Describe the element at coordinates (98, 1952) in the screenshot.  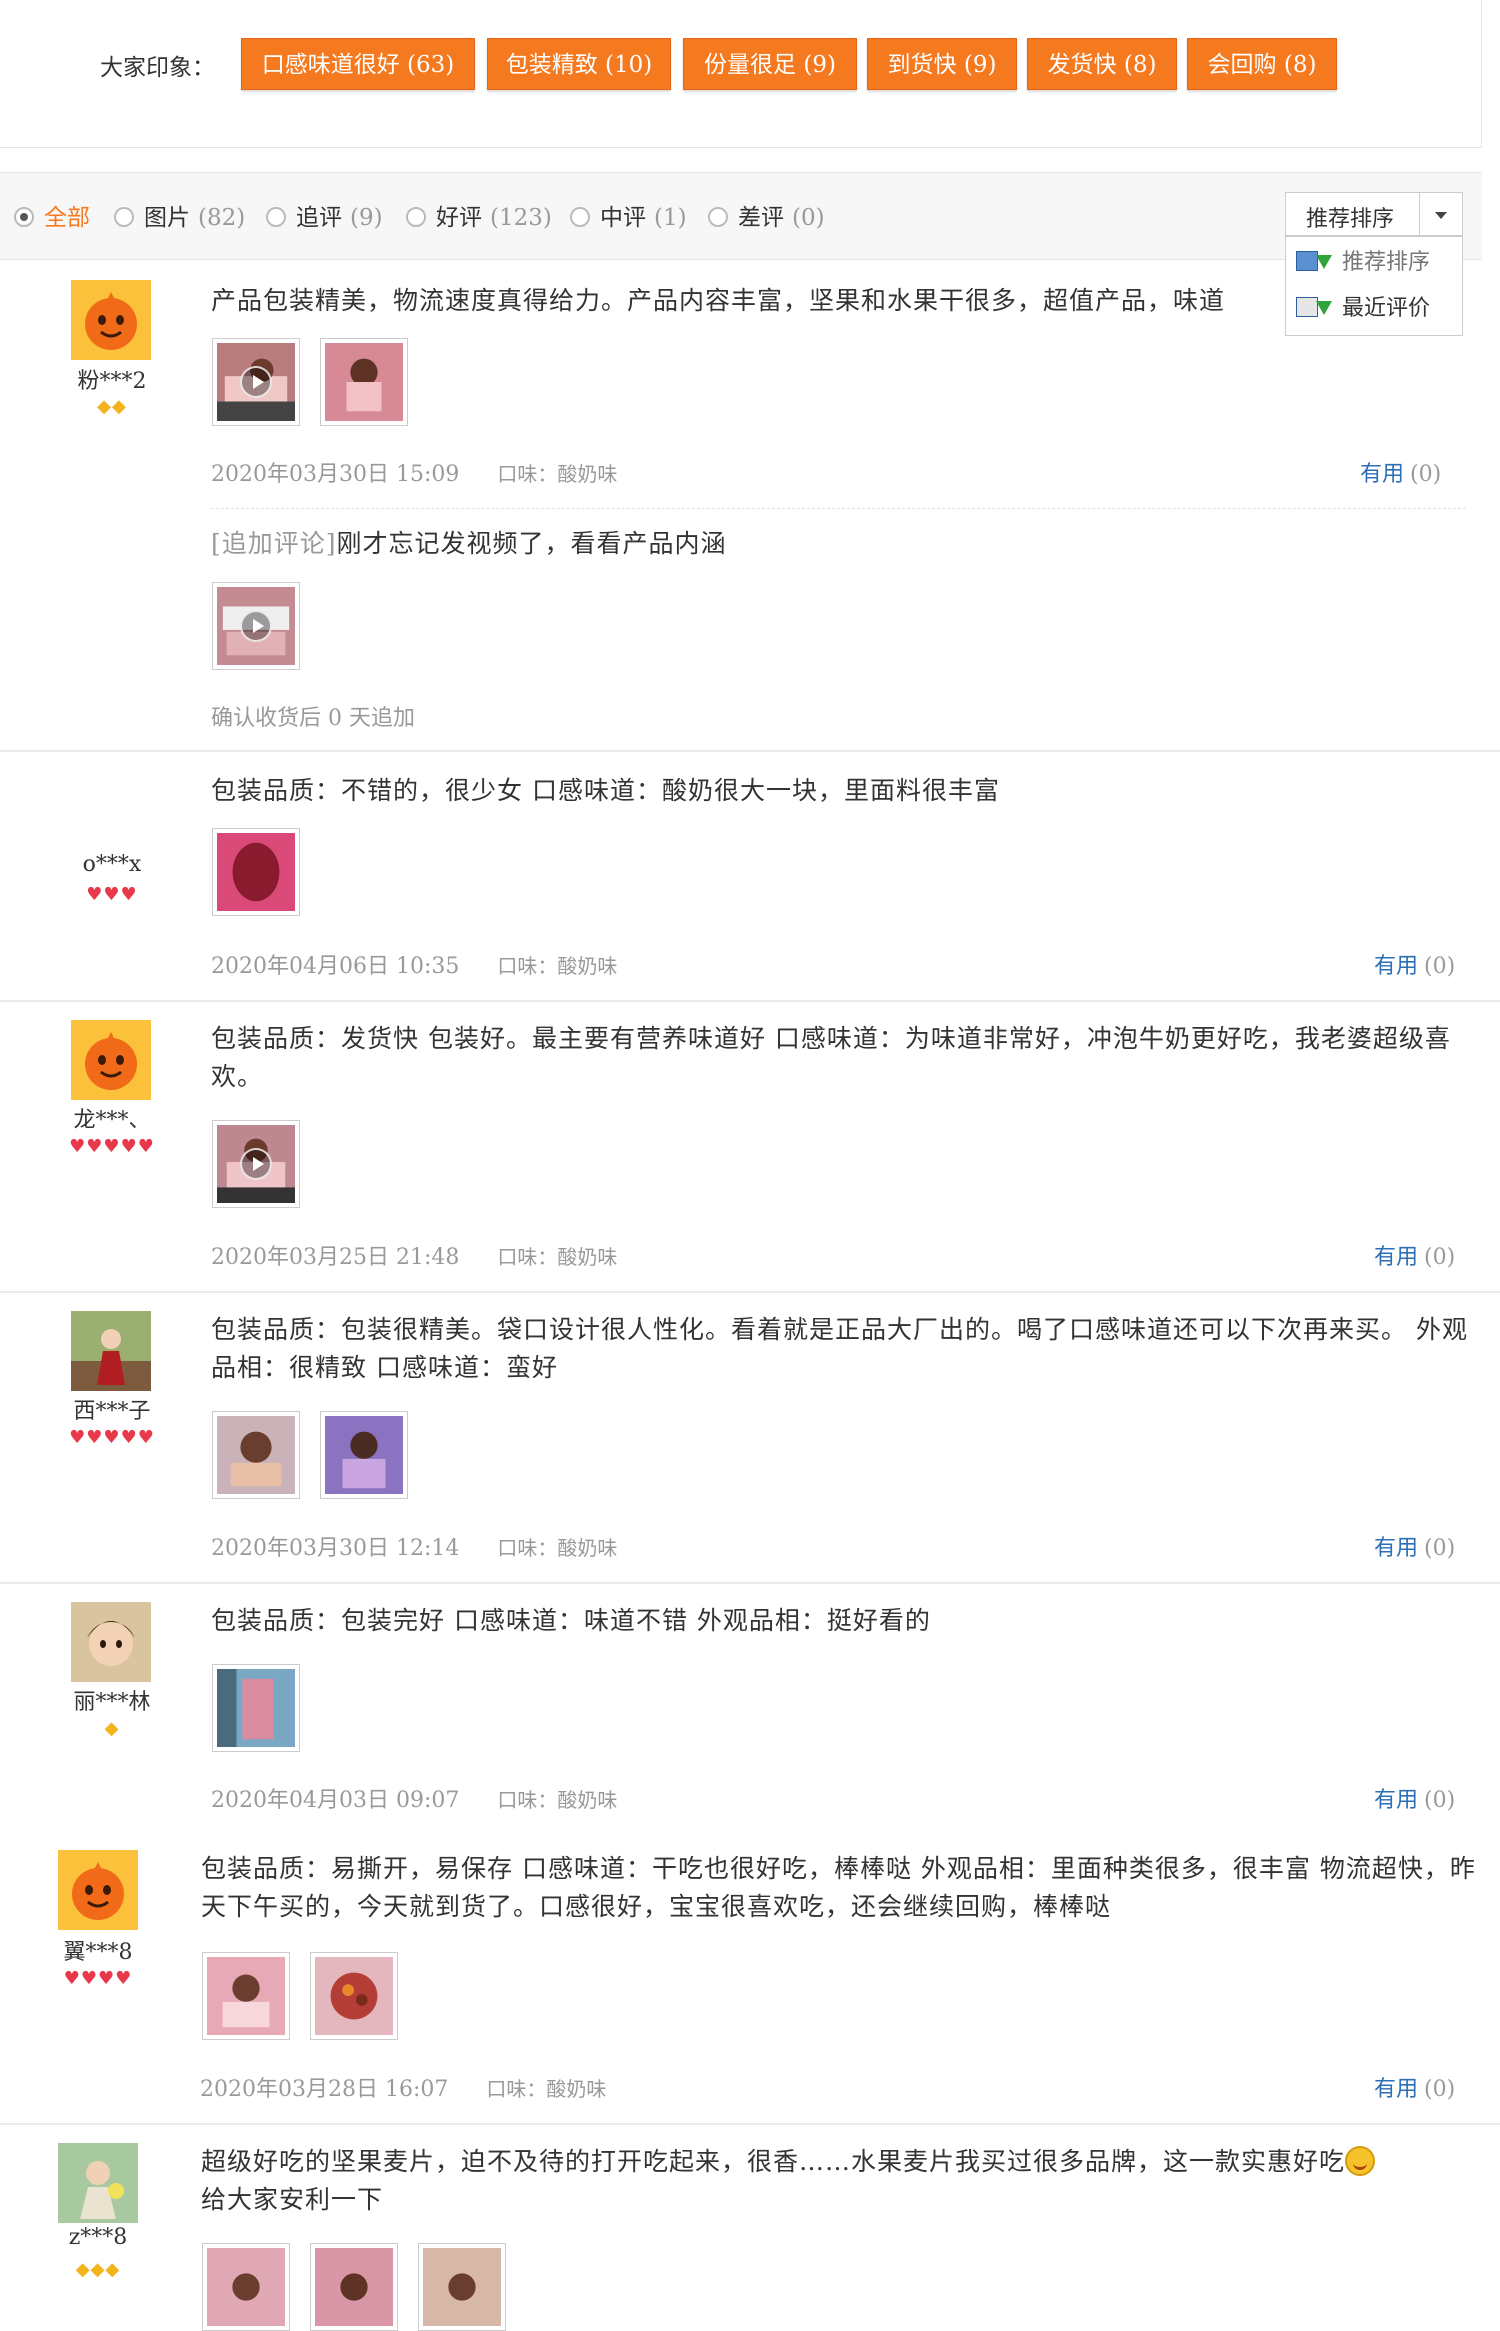
I see `reviewer-name: 翼***8` at that location.